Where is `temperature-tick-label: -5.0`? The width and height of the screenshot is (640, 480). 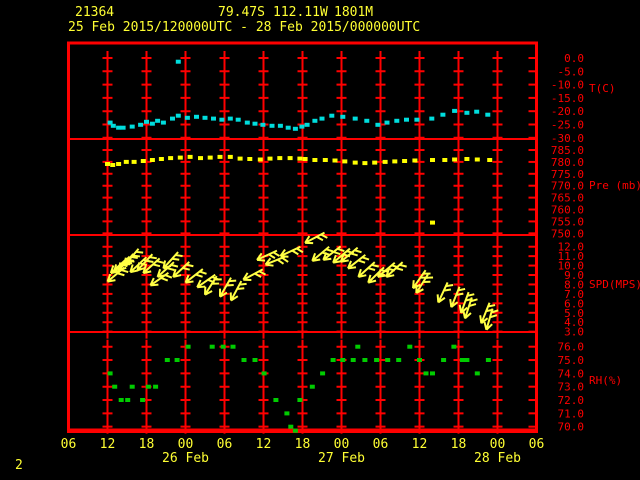 temperature-tick-label: -5.0 is located at coordinates (571, 71).